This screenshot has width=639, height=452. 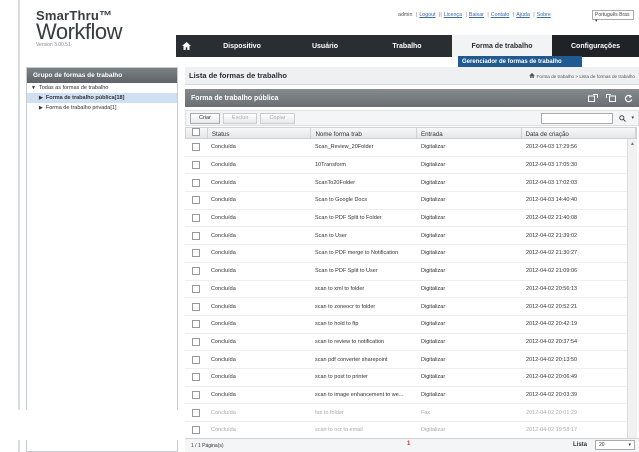 What do you see at coordinates (260, 133) in the screenshot?
I see `header-status: Status` at bounding box center [260, 133].